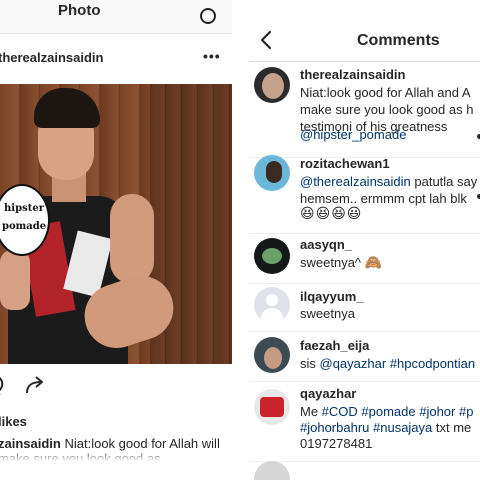 This screenshot has height=480, width=480. What do you see at coordinates (332, 262) in the screenshot?
I see `comment-text: sweetnya^` at bounding box center [332, 262].